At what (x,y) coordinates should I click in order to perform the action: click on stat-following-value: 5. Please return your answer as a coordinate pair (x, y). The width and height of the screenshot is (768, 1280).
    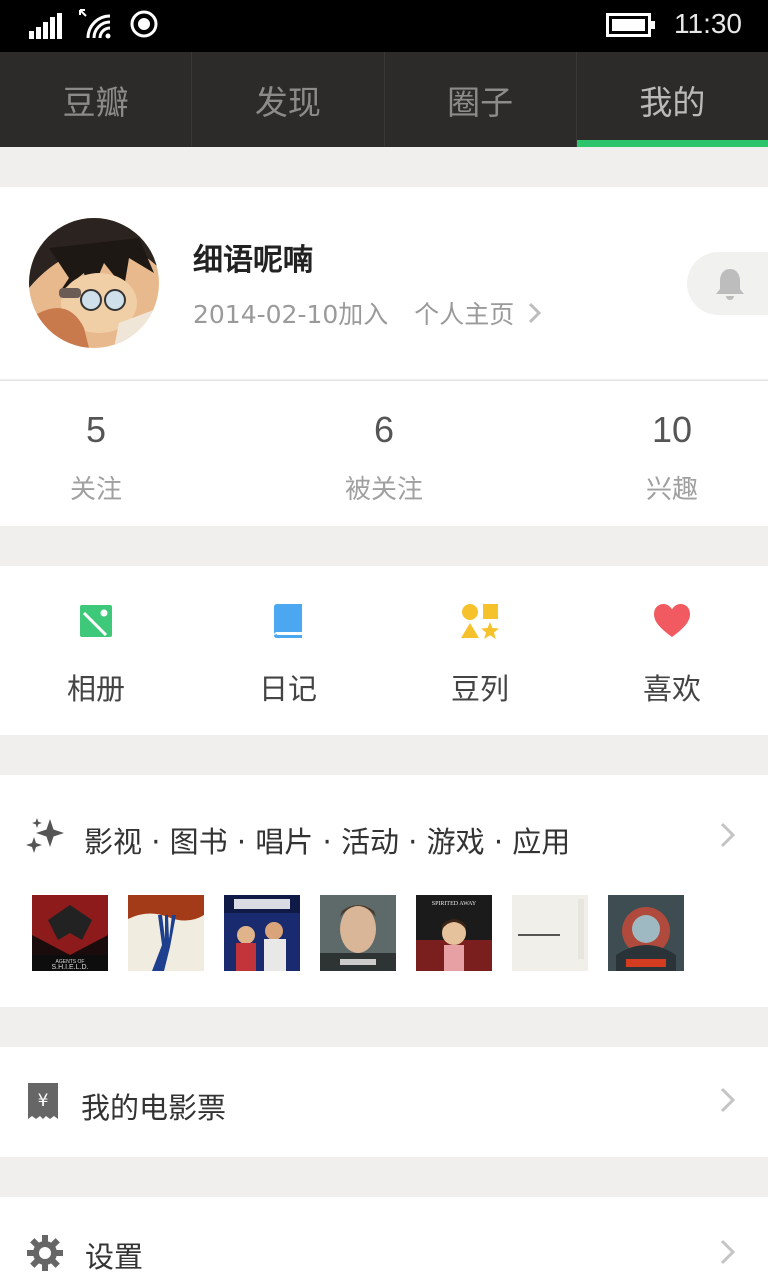
    Looking at the image, I should click on (96, 429).